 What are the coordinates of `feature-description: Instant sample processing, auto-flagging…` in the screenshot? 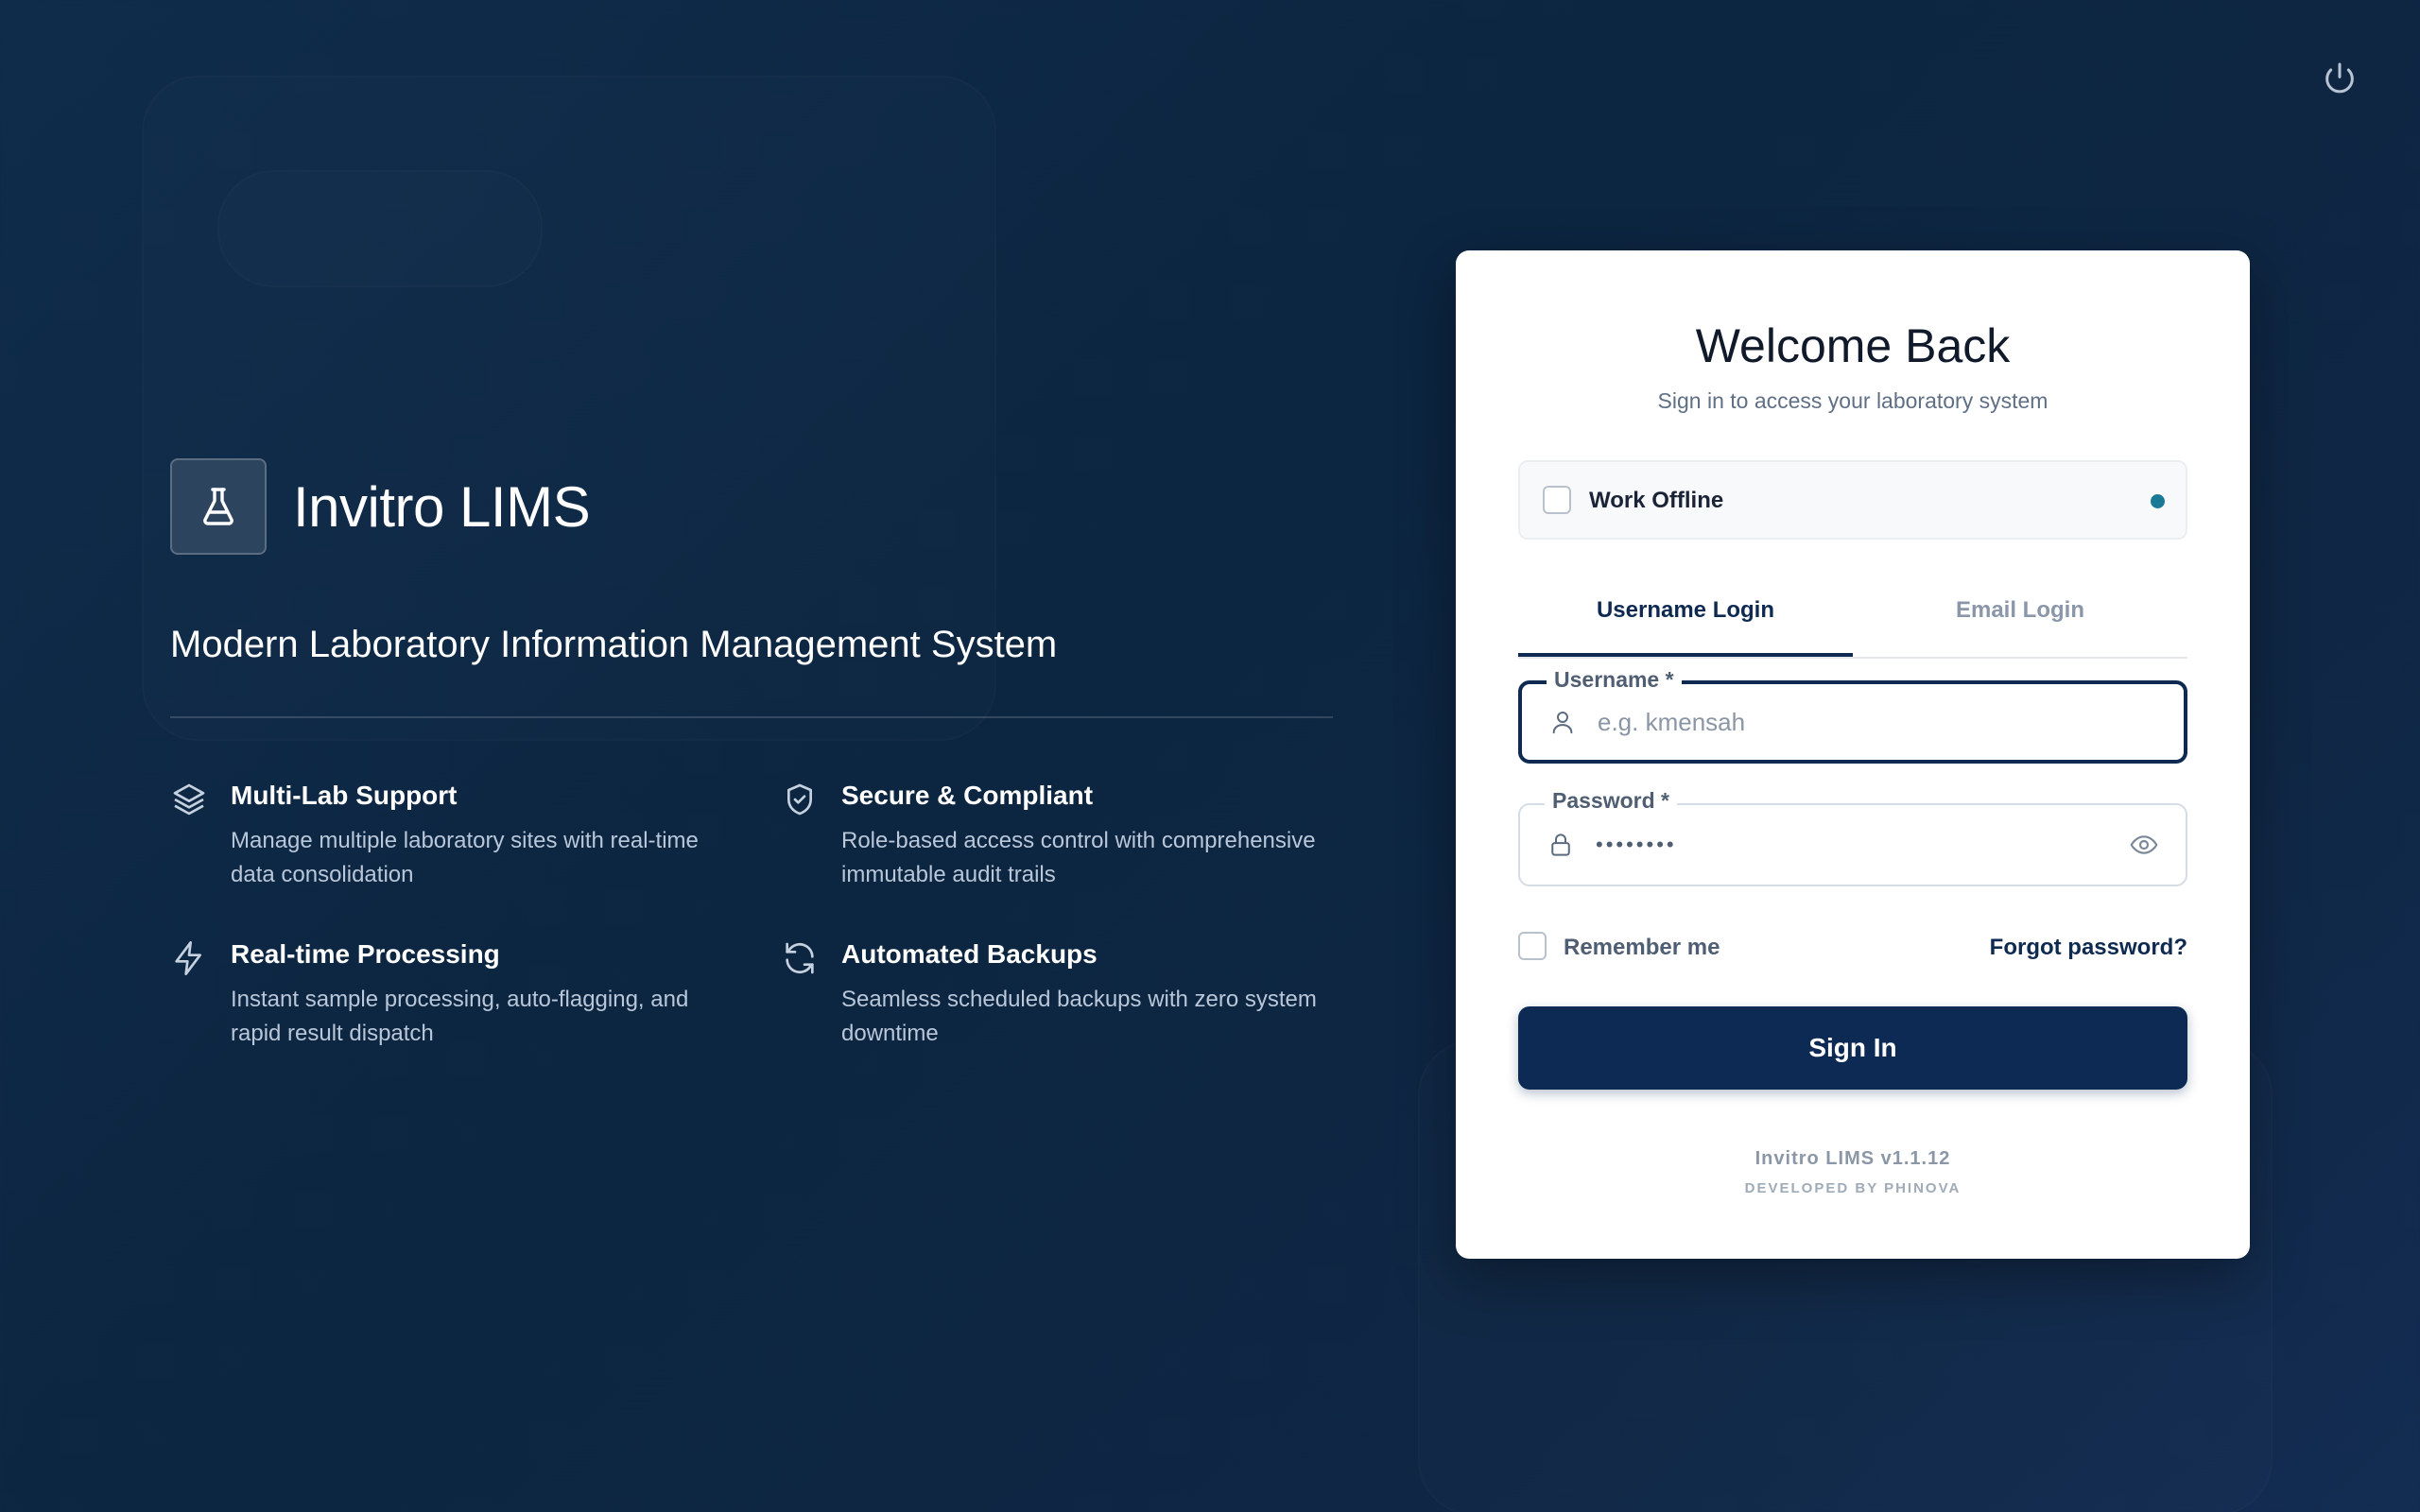 It's located at (460, 1016).